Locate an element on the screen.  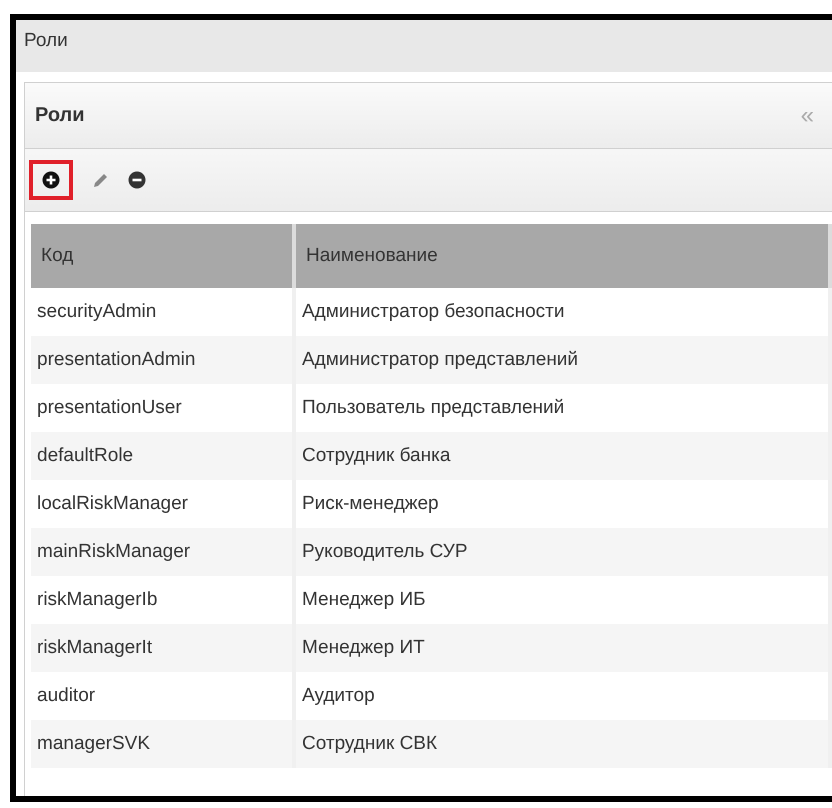
table-cell: managerSVK is located at coordinates (162, 744).